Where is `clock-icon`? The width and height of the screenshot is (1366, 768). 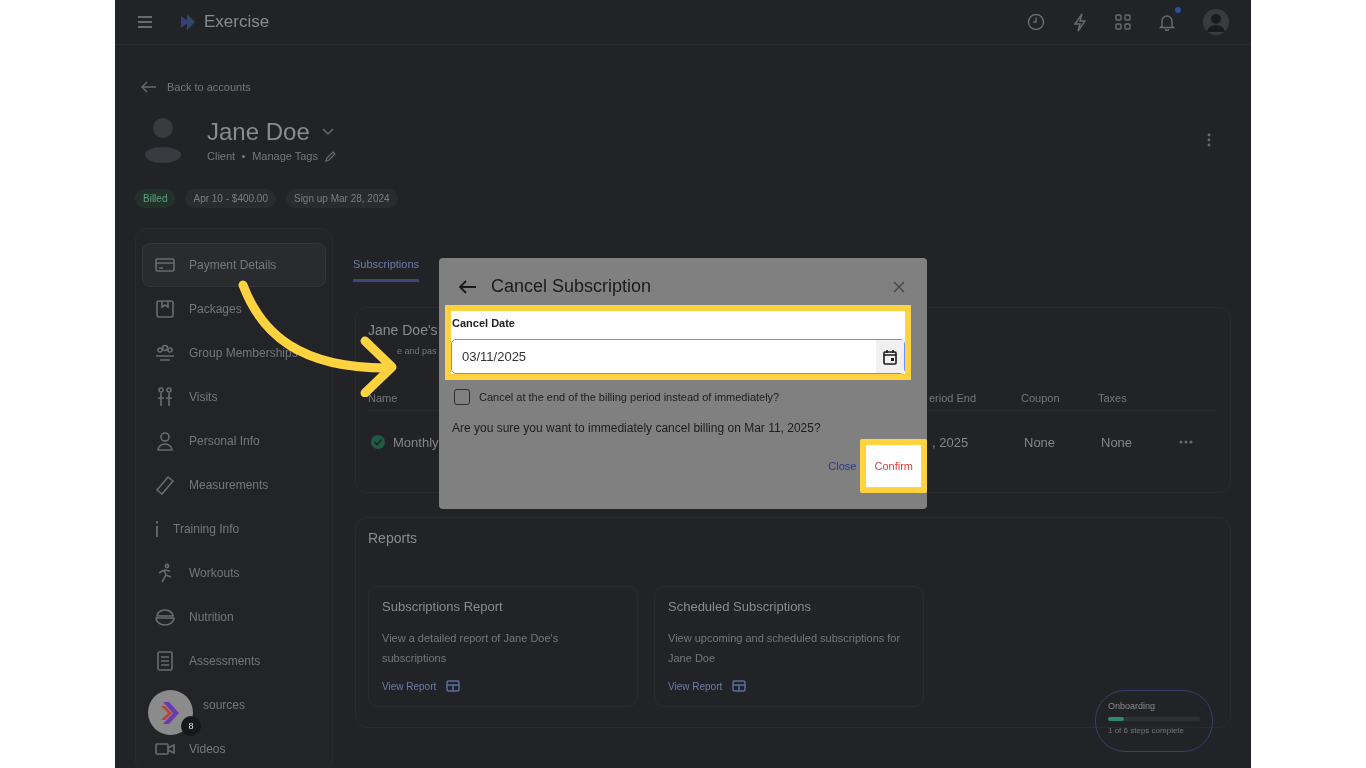
clock-icon is located at coordinates (1036, 22).